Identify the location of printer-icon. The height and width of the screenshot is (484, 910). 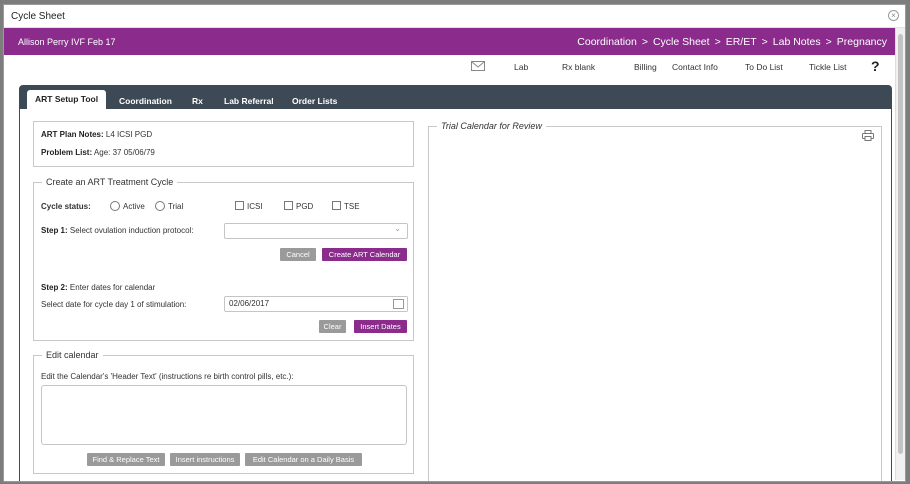
(868, 136).